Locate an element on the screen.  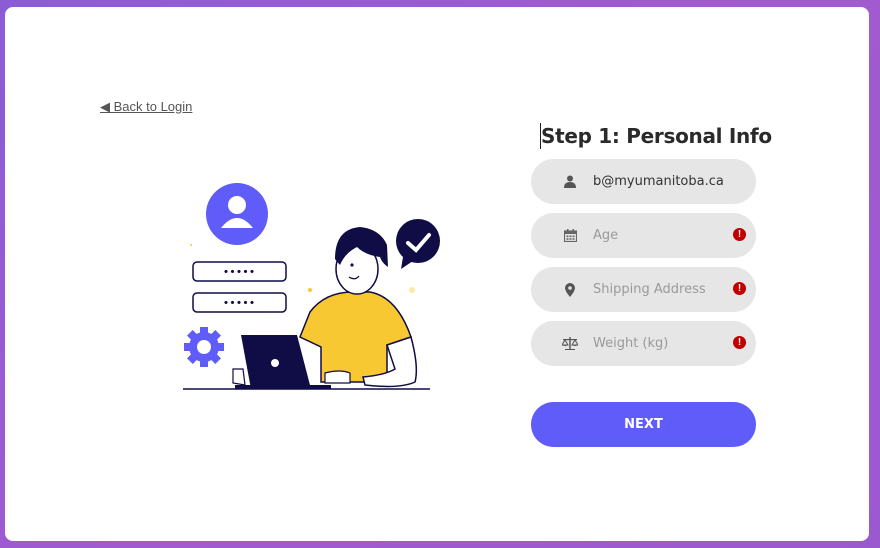
next-button: NEXT is located at coordinates (643, 424).